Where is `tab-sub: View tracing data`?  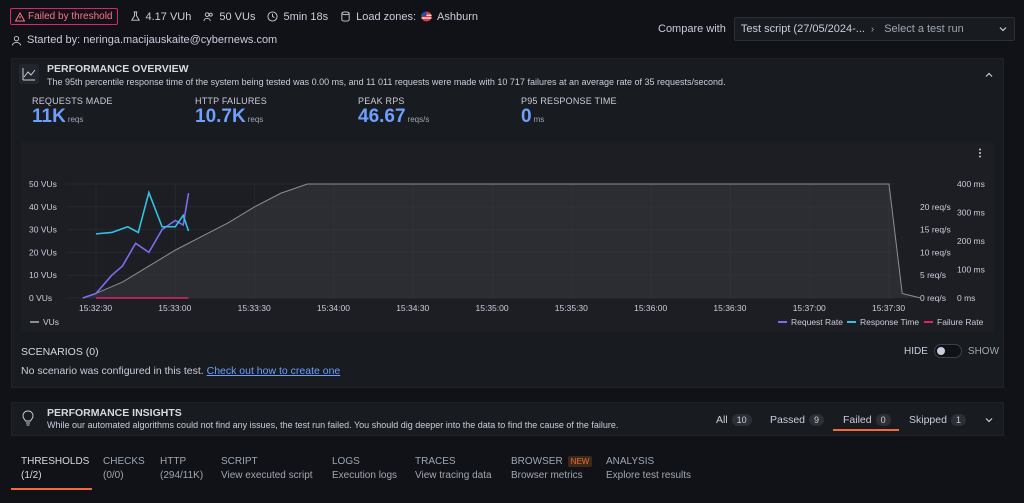 tab-sub: View tracing data is located at coordinates (453, 475).